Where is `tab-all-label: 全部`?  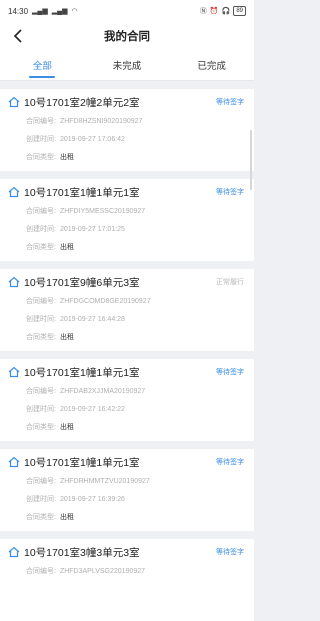 tab-all-label: 全部 is located at coordinates (42, 66).